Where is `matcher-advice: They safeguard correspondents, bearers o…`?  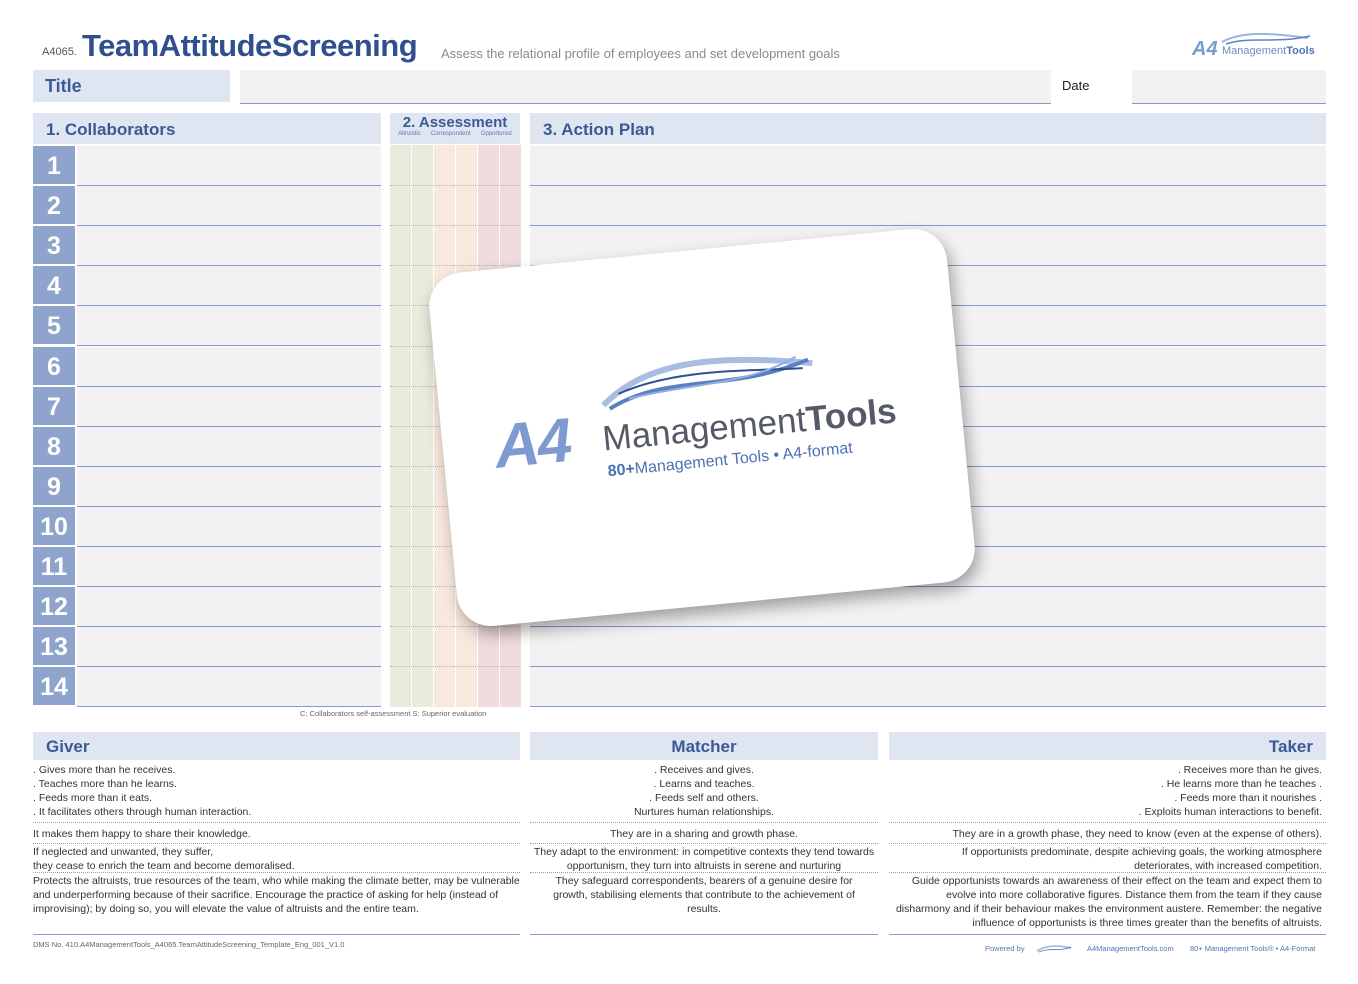
matcher-advice: They safeguard correspondents, bearers o… is located at coordinates (704, 895).